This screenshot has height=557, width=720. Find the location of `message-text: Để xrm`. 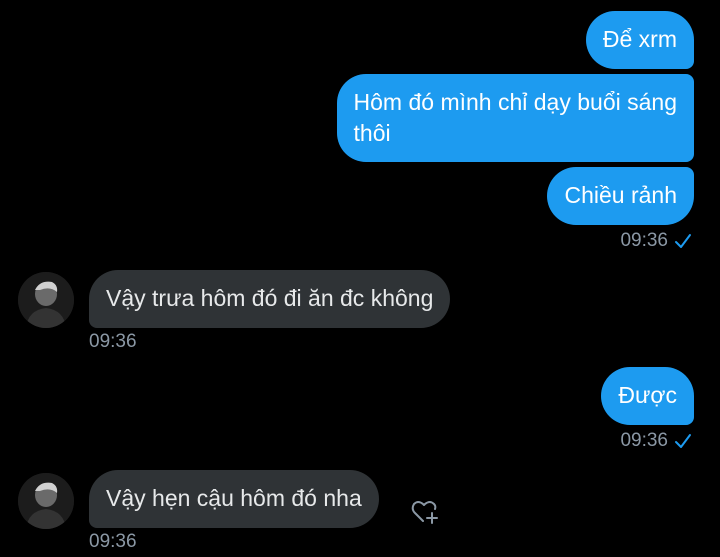

message-text: Để xrm is located at coordinates (639, 39).